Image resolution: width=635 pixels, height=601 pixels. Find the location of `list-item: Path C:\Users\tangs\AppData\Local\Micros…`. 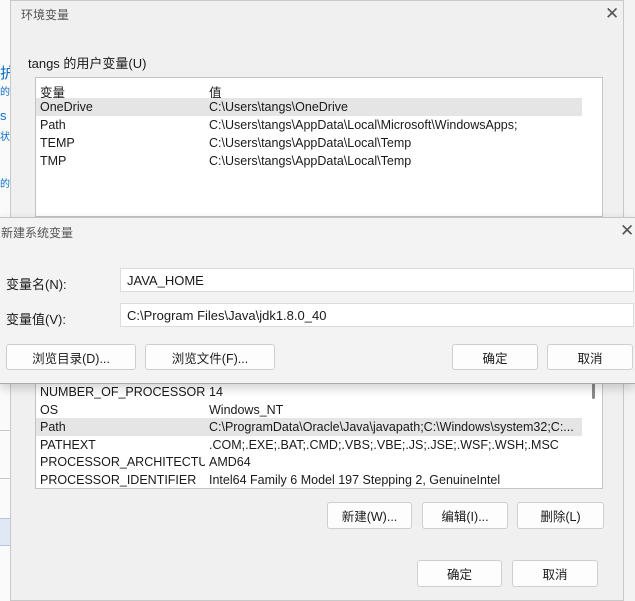

list-item: Path C:\Users\tangs\AppData\Local\Micros… is located at coordinates (309, 125).